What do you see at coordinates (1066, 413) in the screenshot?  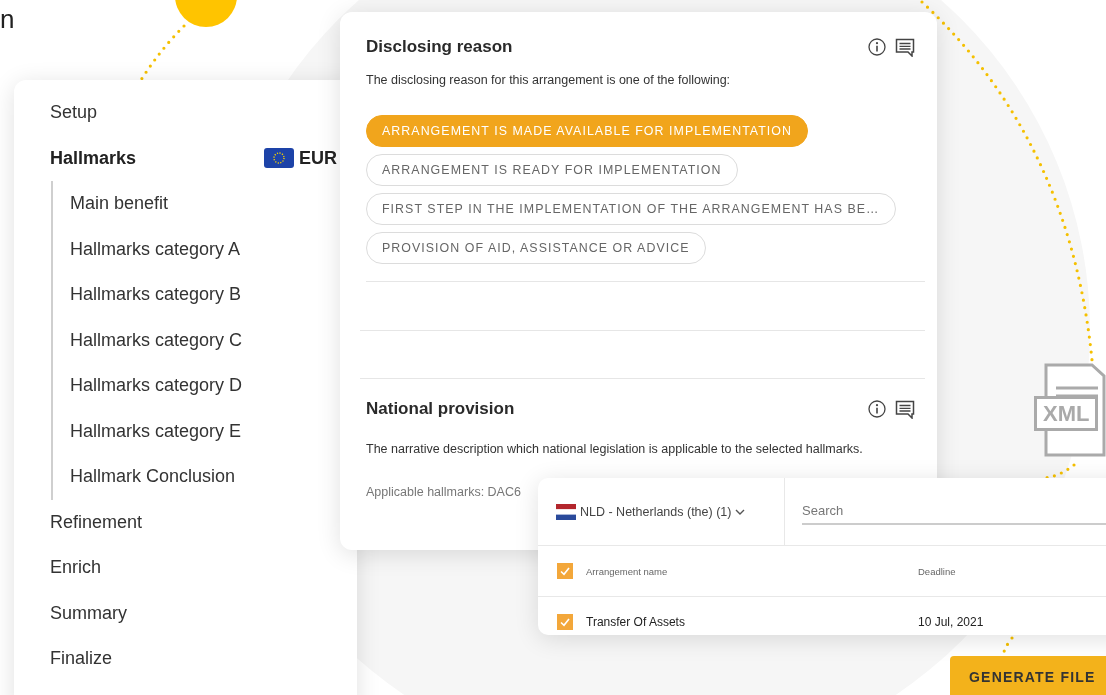 I see `file-type-label: XML` at bounding box center [1066, 413].